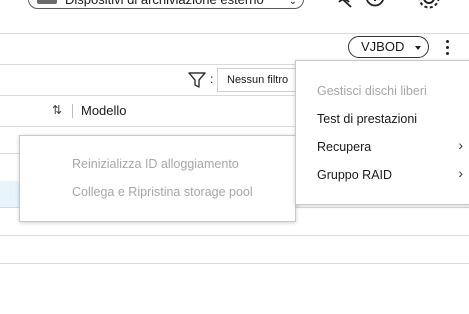  I want to click on info-icon, so click(375, 5).